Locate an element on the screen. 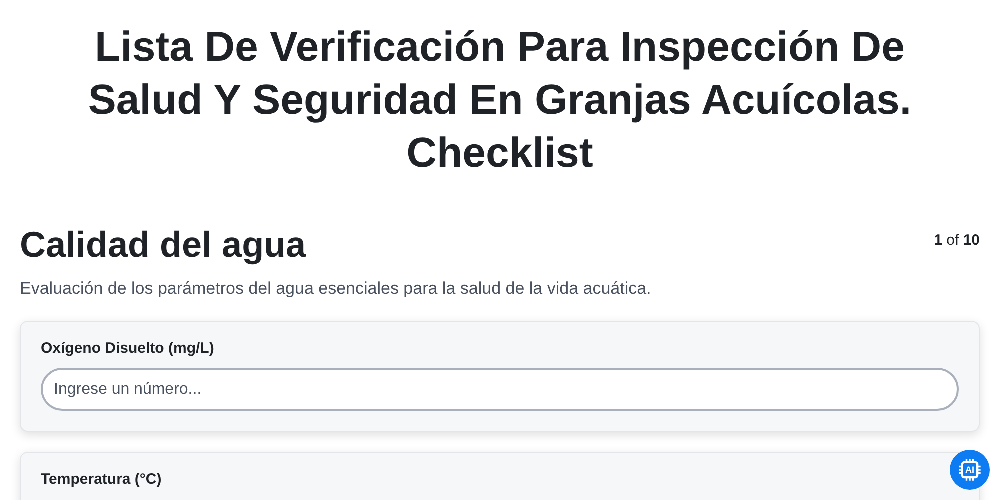 This screenshot has width=1000, height=500. ai-assistant-button: AI is located at coordinates (970, 470).